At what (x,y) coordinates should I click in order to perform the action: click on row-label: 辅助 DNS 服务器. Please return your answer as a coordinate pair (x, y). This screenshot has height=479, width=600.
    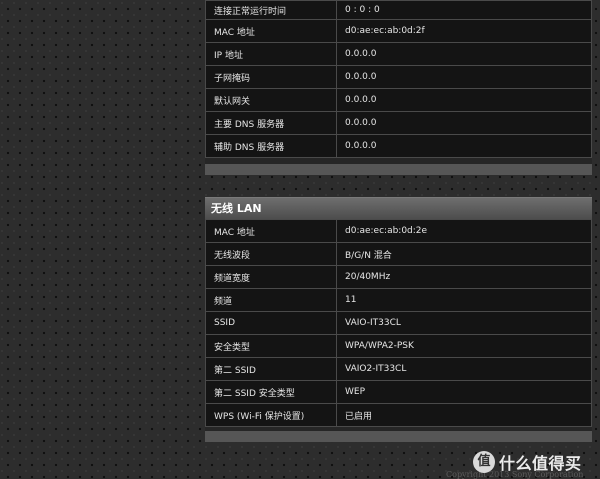
    Looking at the image, I should click on (271, 146).